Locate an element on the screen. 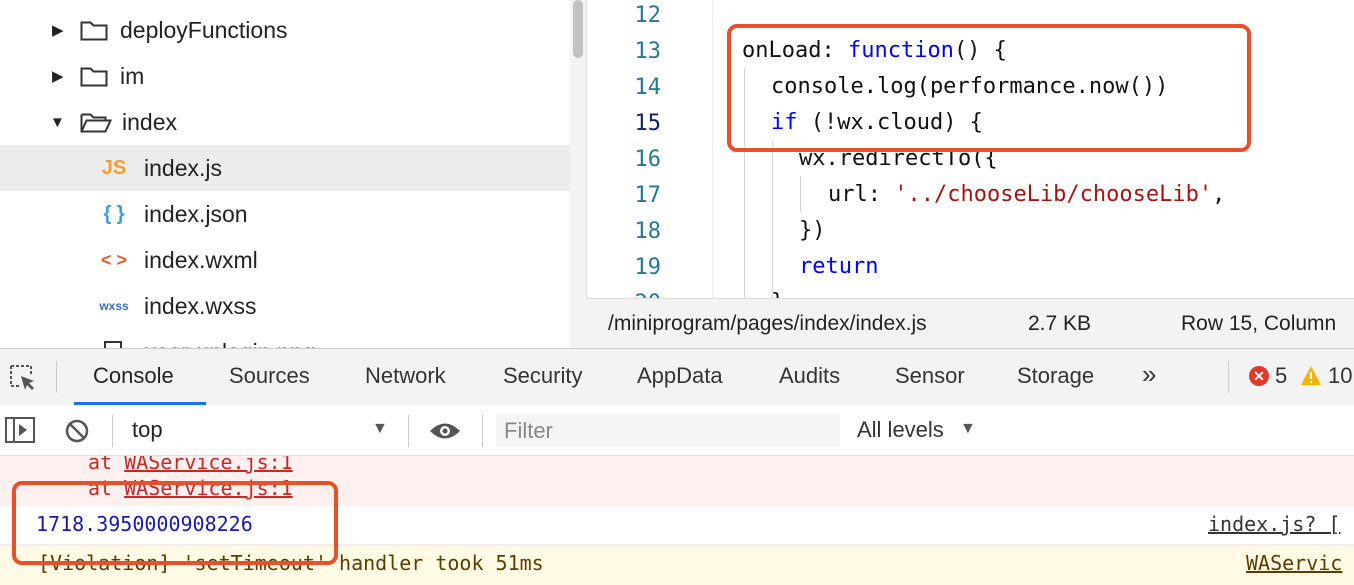  console-toolbar: top ▼ Filter All levels ▼ is located at coordinates (677, 430).